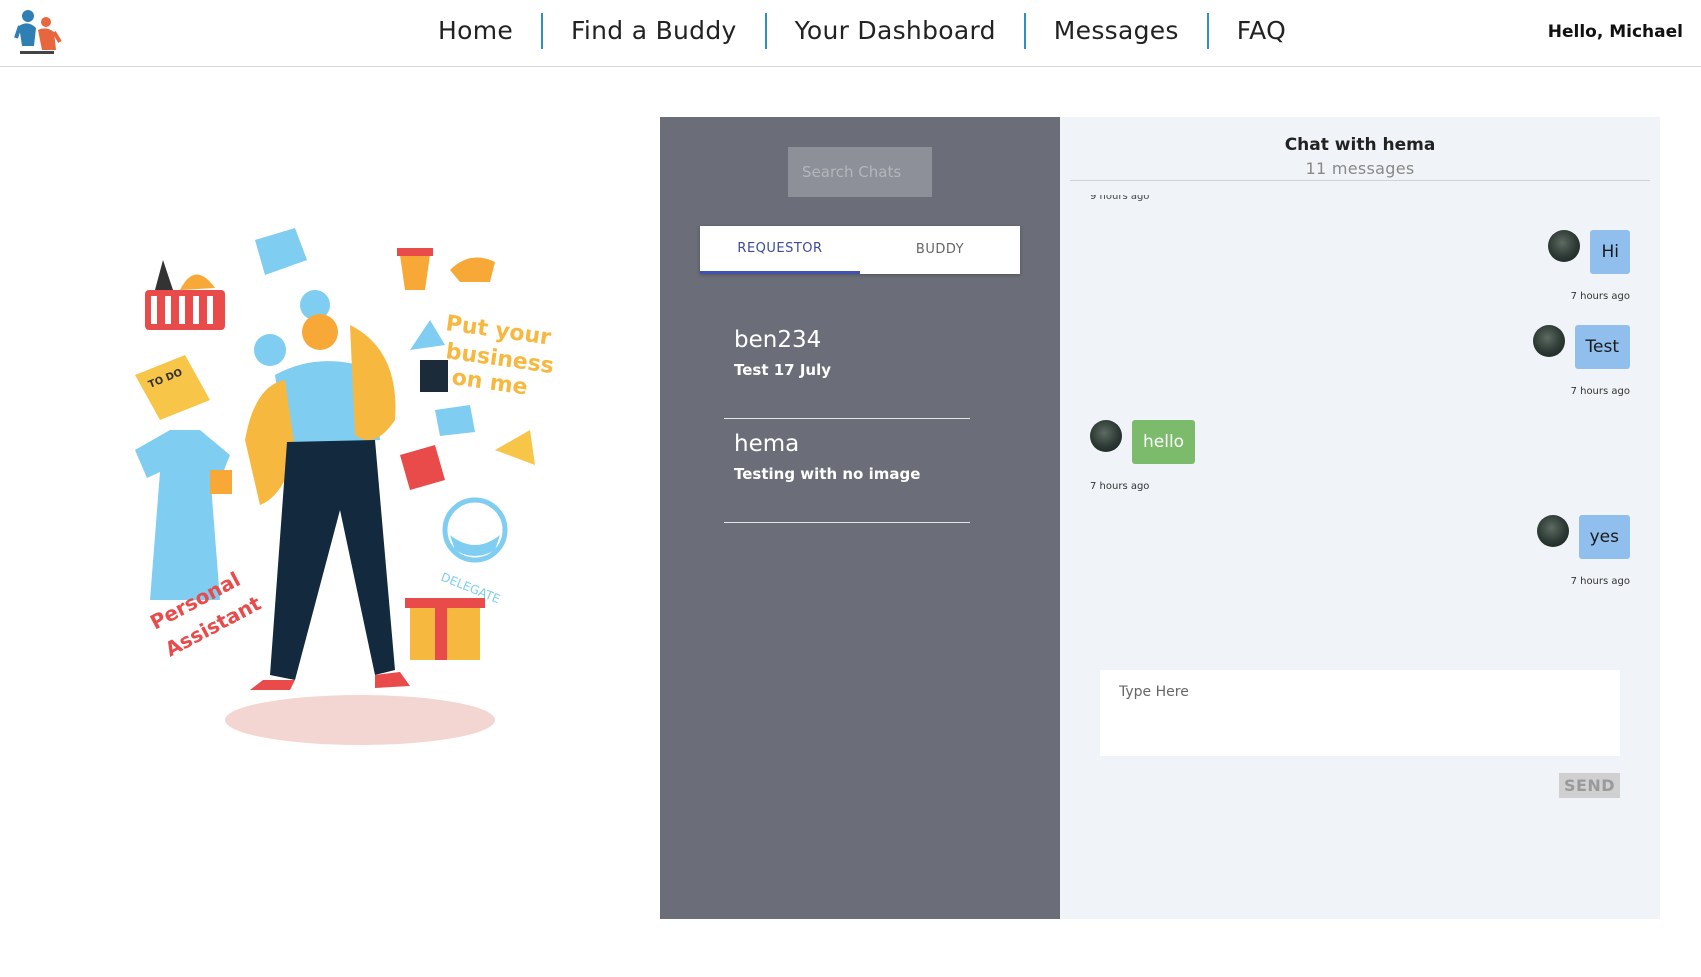 This screenshot has width=1701, height=977. Describe the element at coordinates (1360, 713) in the screenshot. I see `message-input` at that location.